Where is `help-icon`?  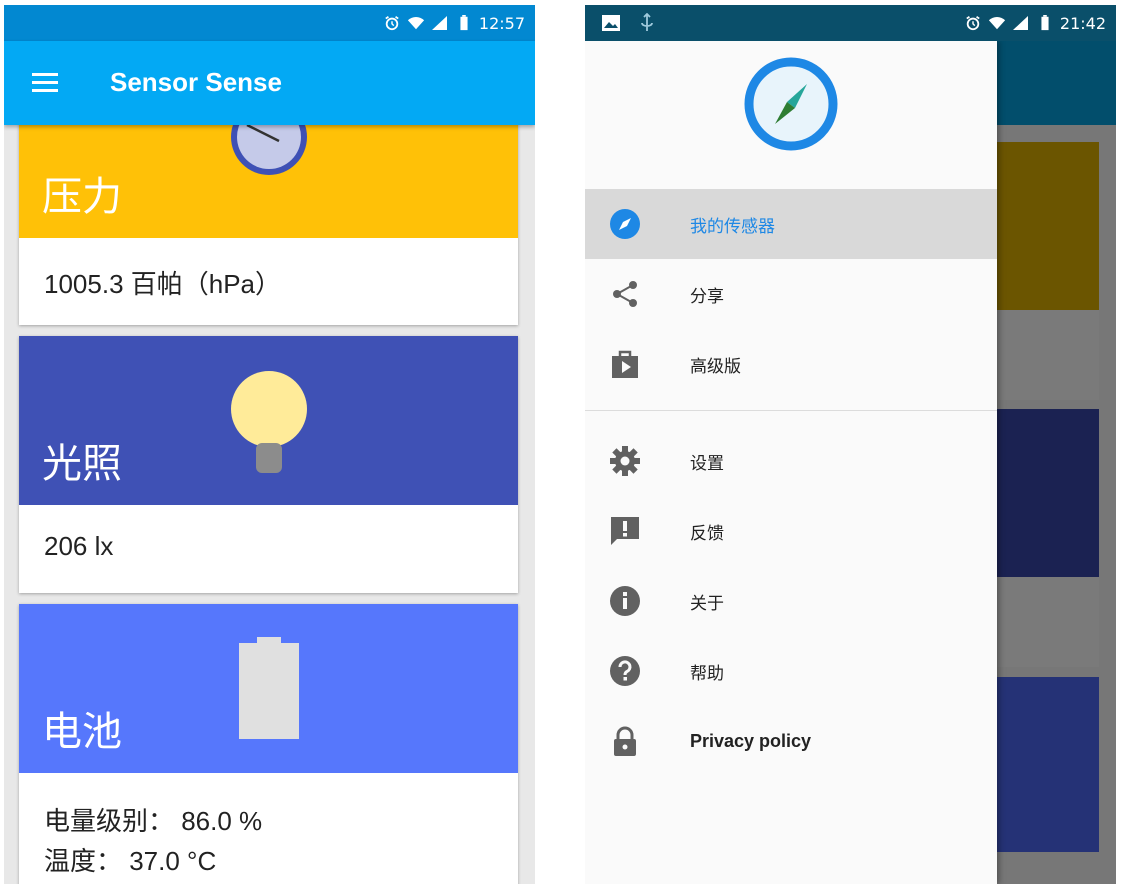
help-icon is located at coordinates (625, 671).